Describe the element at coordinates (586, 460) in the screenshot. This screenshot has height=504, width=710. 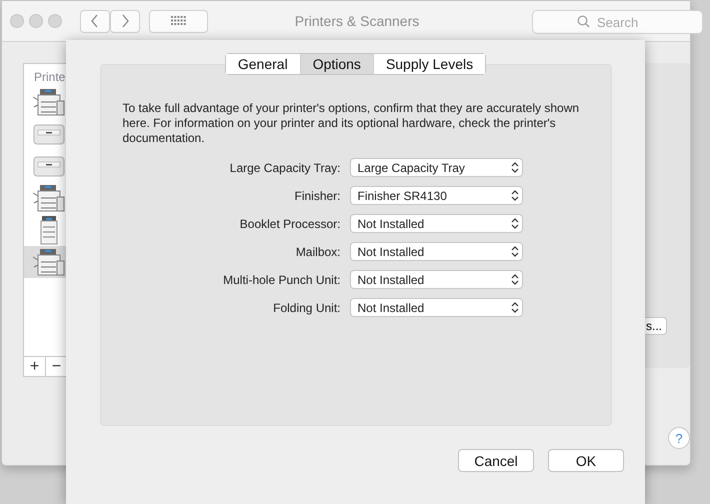
I see `dialog-button: OK` at that location.